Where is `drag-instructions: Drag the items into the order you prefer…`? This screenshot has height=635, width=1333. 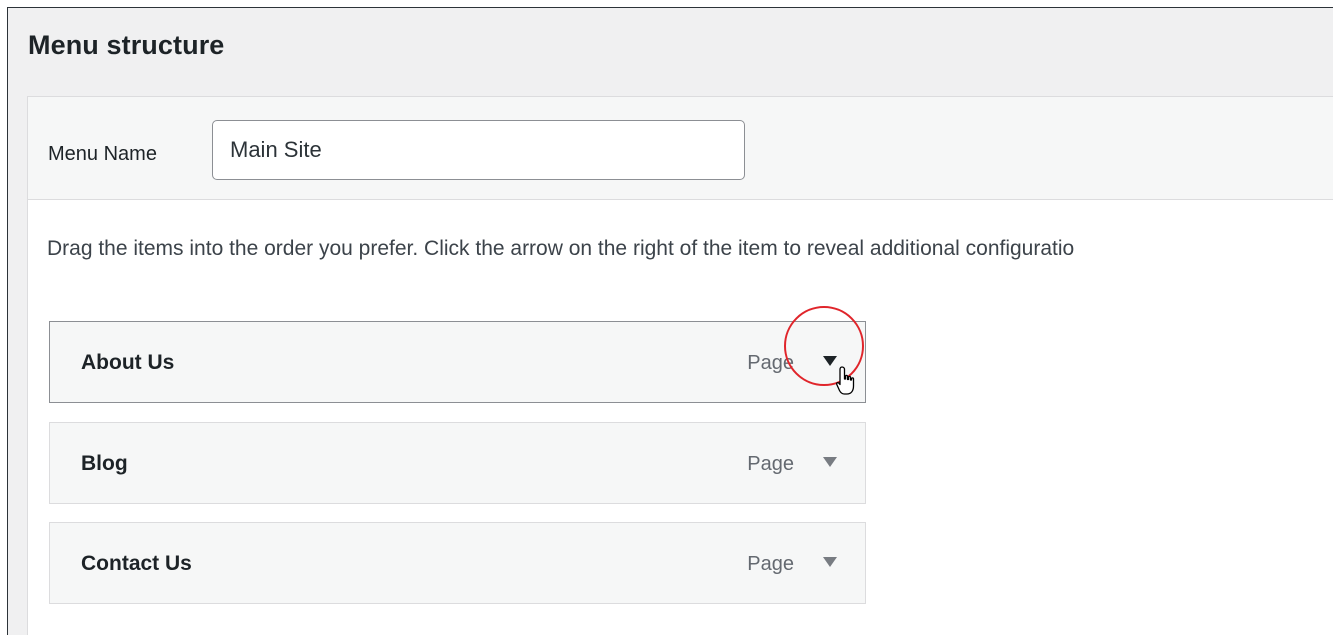 drag-instructions: Drag the items into the order you prefer… is located at coordinates (561, 248).